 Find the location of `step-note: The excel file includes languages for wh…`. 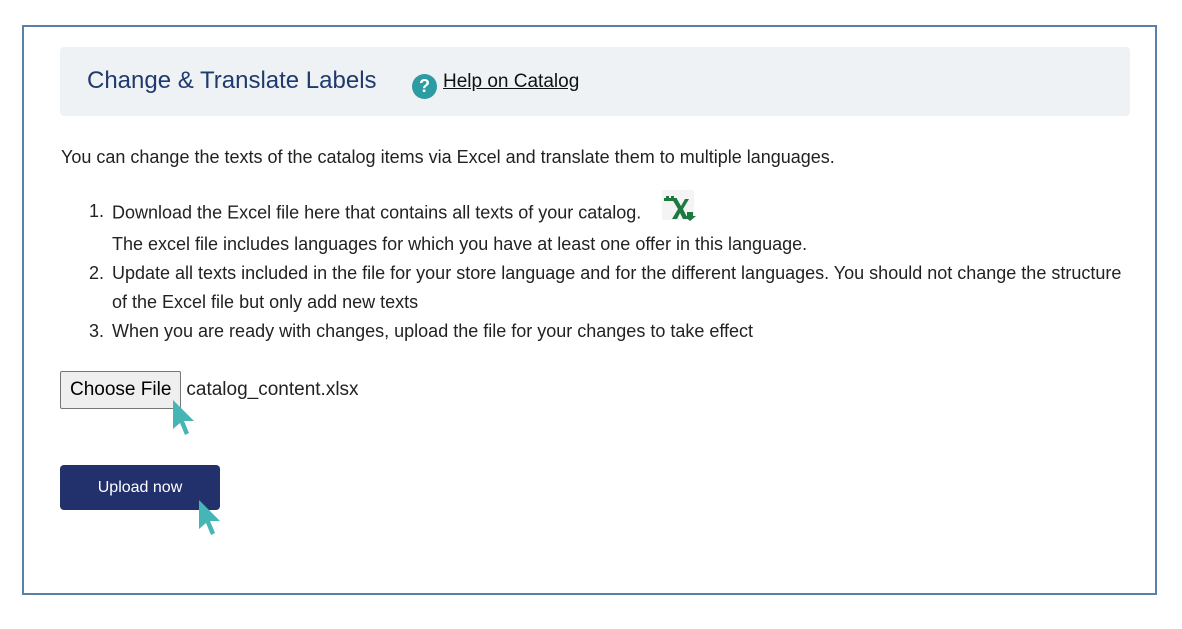

step-note: The excel file includes languages for wh… is located at coordinates (460, 244).